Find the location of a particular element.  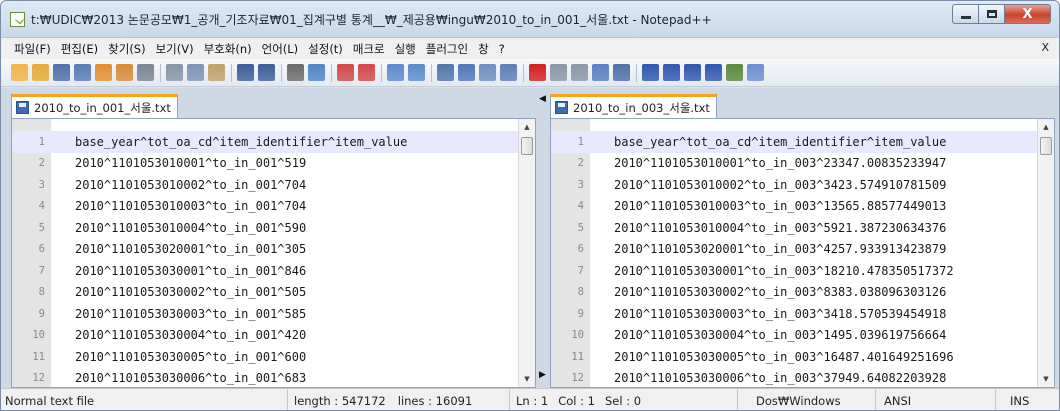

stop-macro-icon is located at coordinates (558, 72).